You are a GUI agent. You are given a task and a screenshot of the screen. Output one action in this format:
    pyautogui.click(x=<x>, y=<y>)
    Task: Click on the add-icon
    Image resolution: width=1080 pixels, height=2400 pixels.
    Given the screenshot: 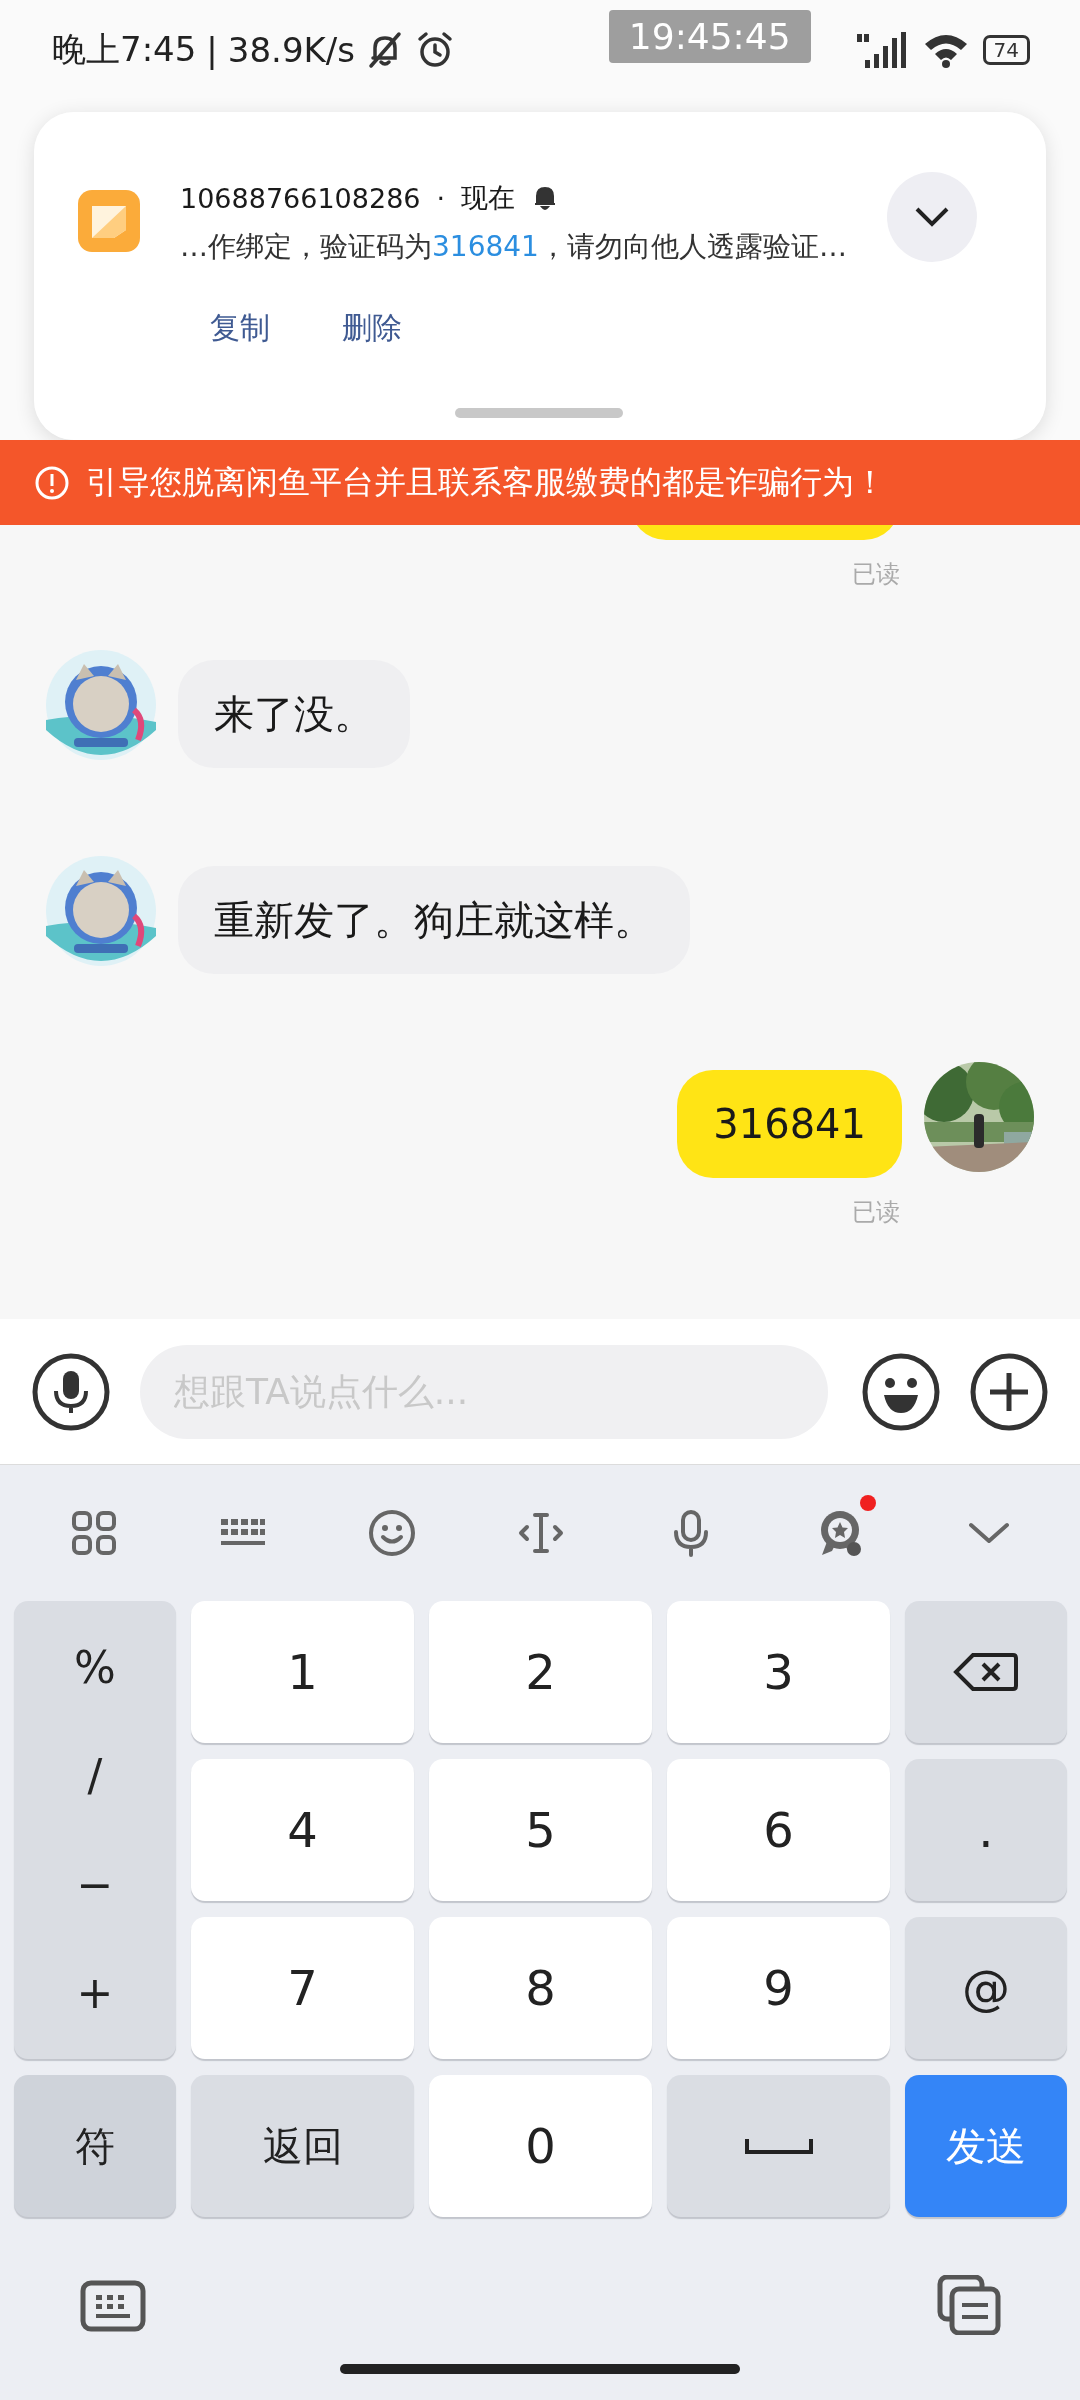 What is the action you would take?
    pyautogui.click(x=1009, y=1391)
    